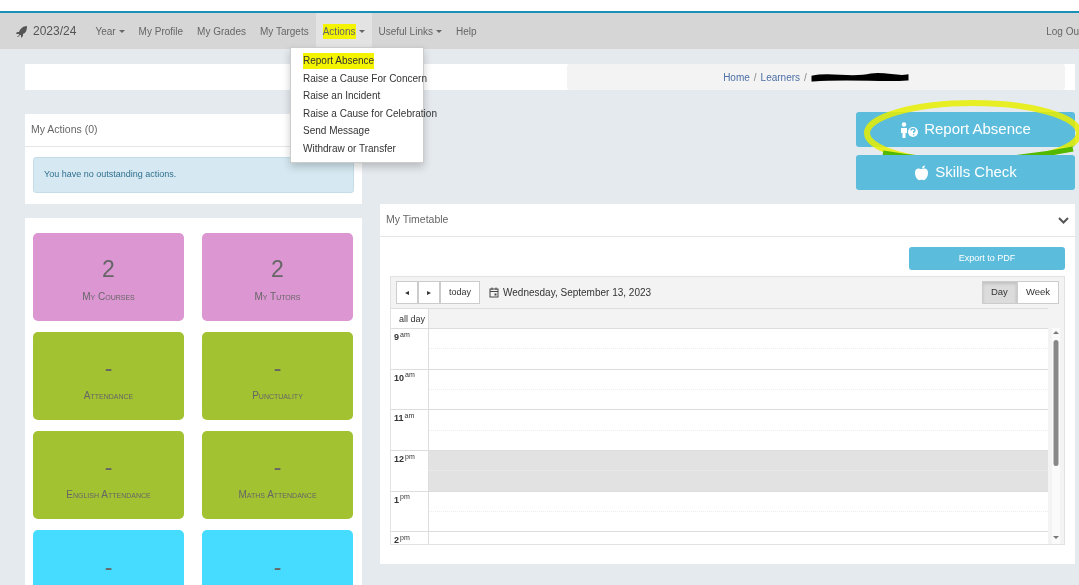 This screenshot has height=585, width=1079. Describe the element at coordinates (987, 258) in the screenshot. I see `export-button: Export to PDF` at that location.